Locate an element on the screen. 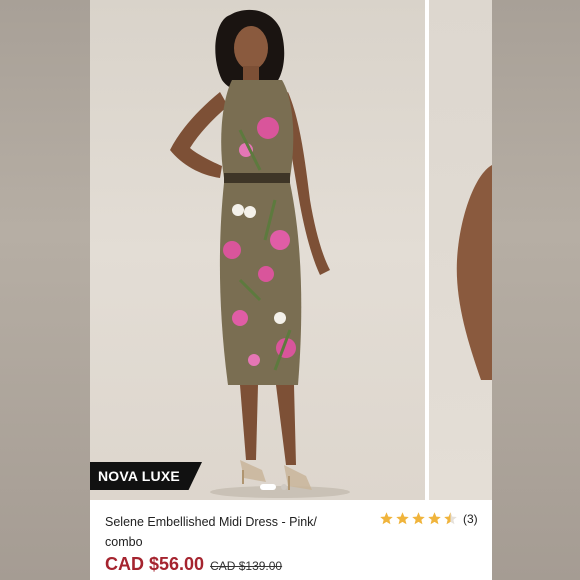 The image size is (580, 580). review-count: (3) is located at coordinates (470, 518).